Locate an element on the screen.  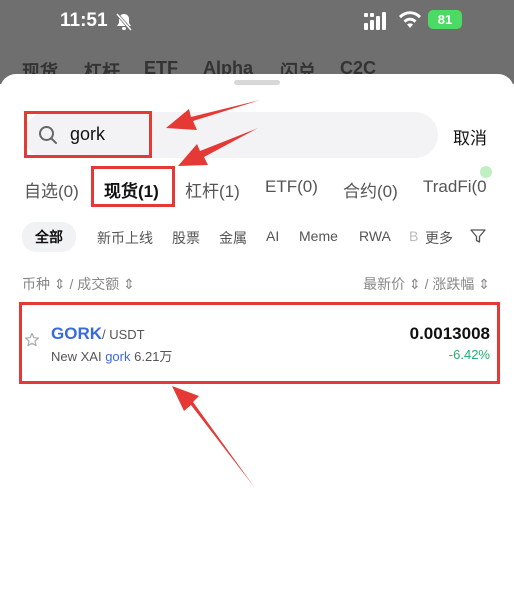
annotation-arrow-result is located at coordinates (213, 437).